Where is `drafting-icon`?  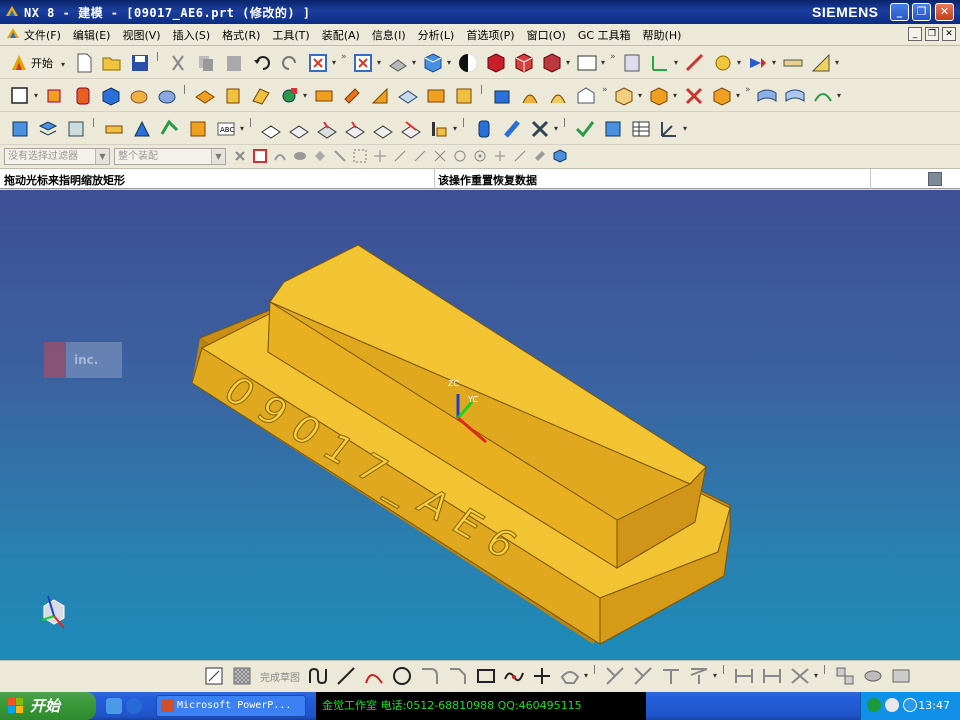
drafting-icon is located at coordinates (821, 63).